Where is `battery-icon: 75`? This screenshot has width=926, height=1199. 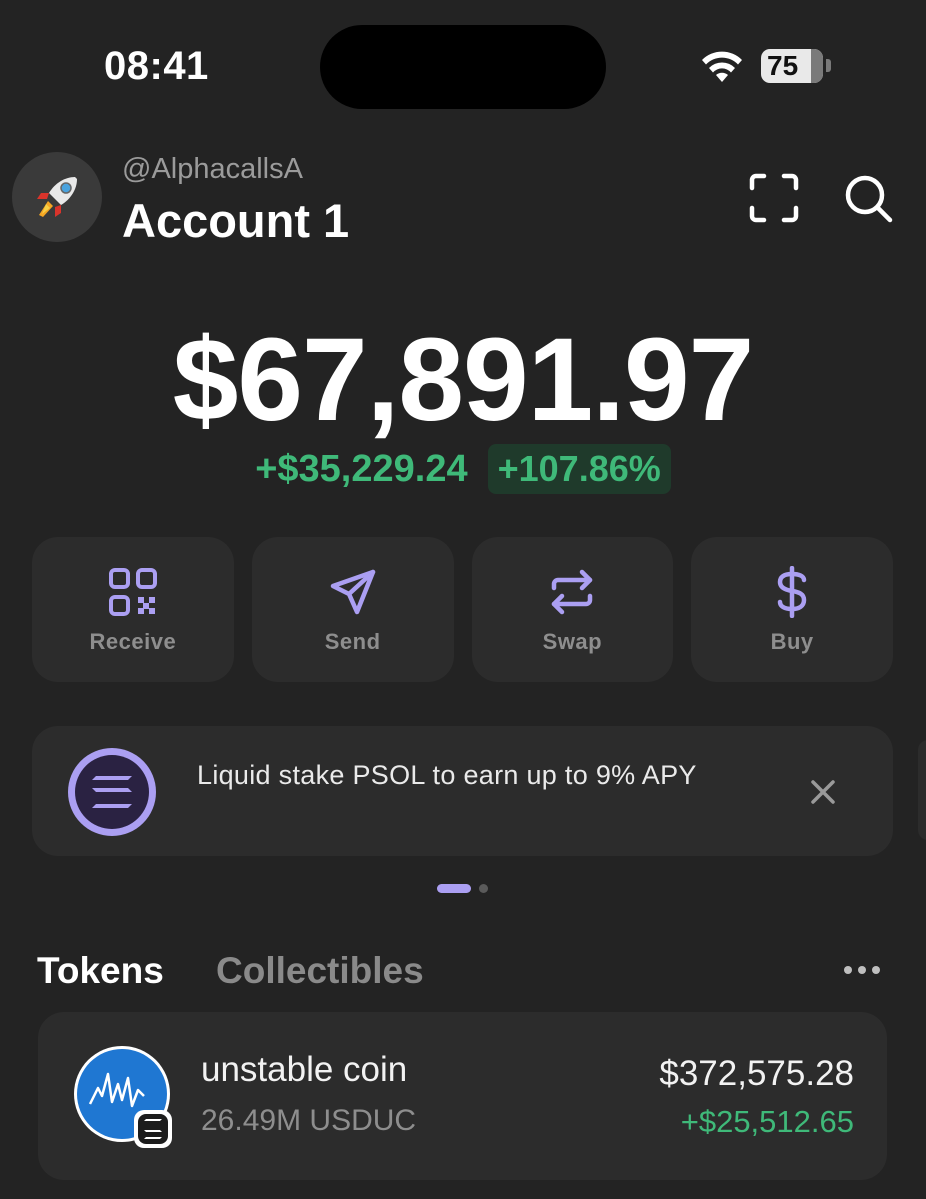
battery-icon: 75 is located at coordinates (792, 66).